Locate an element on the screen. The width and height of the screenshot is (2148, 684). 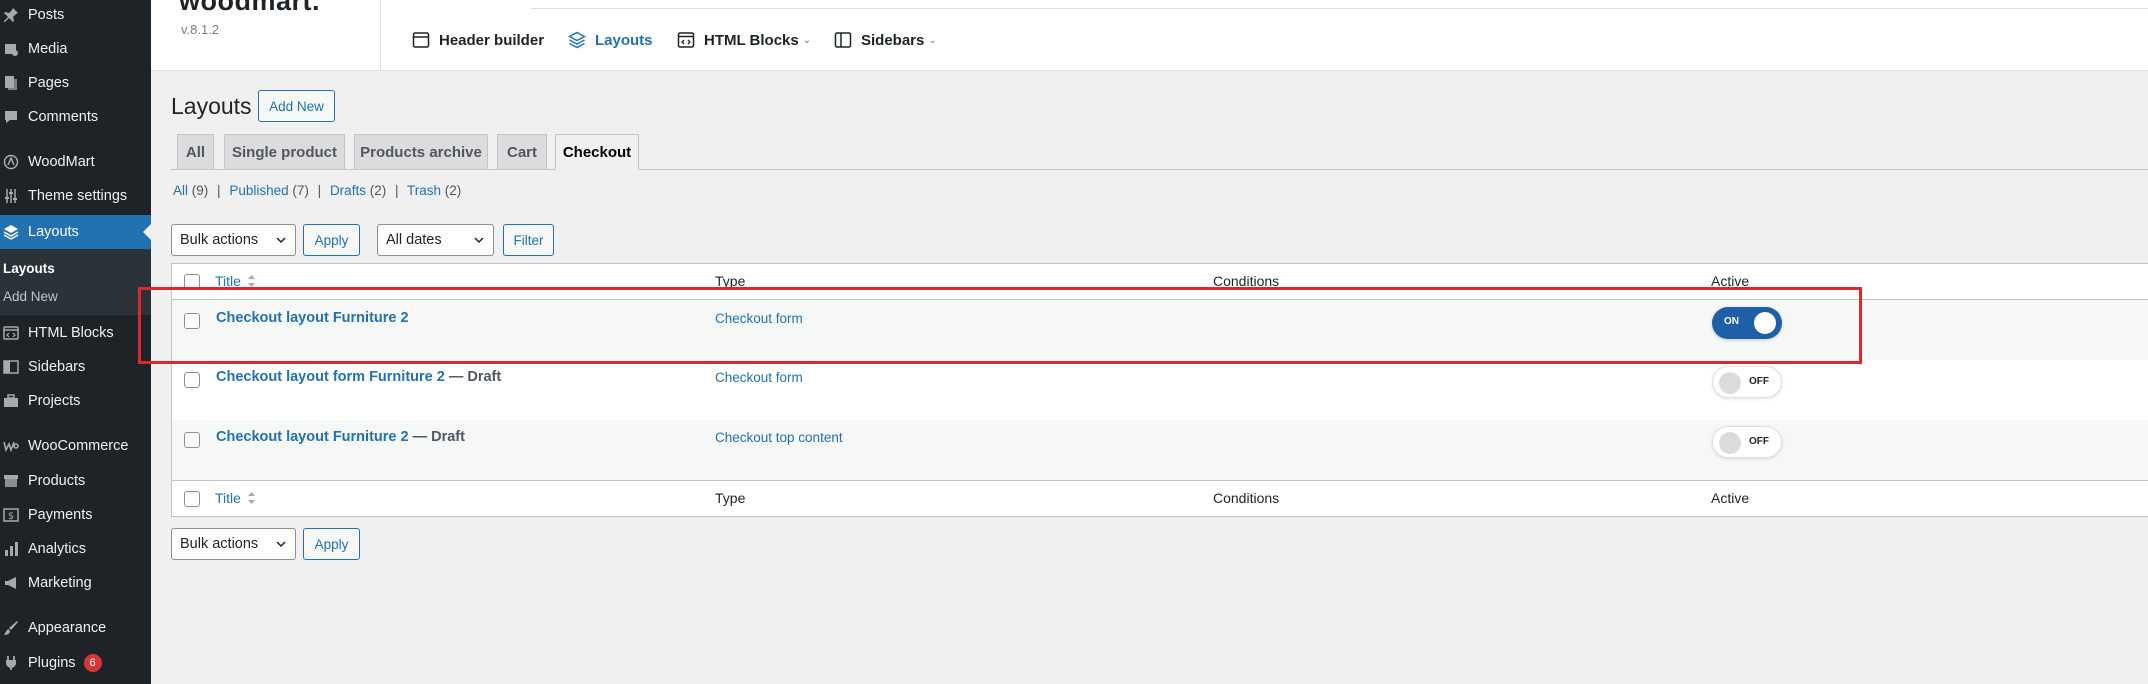
date-filter-select: All dates is located at coordinates (435, 240).